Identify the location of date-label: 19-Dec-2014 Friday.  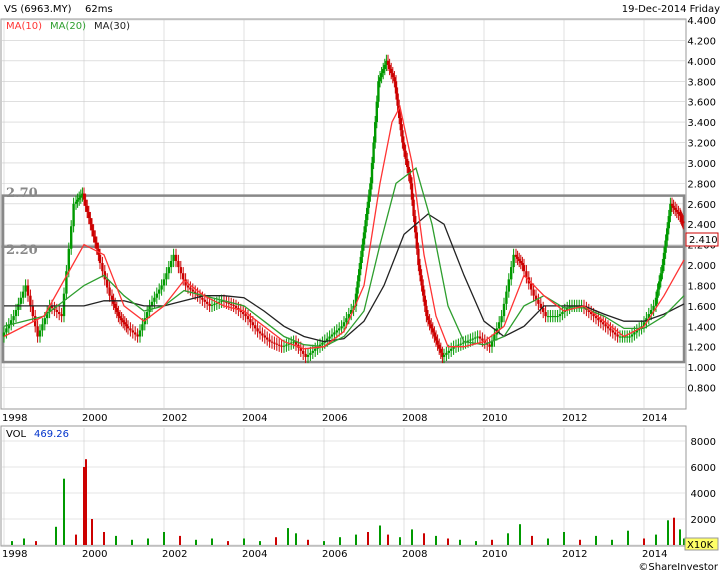
(671, 9).